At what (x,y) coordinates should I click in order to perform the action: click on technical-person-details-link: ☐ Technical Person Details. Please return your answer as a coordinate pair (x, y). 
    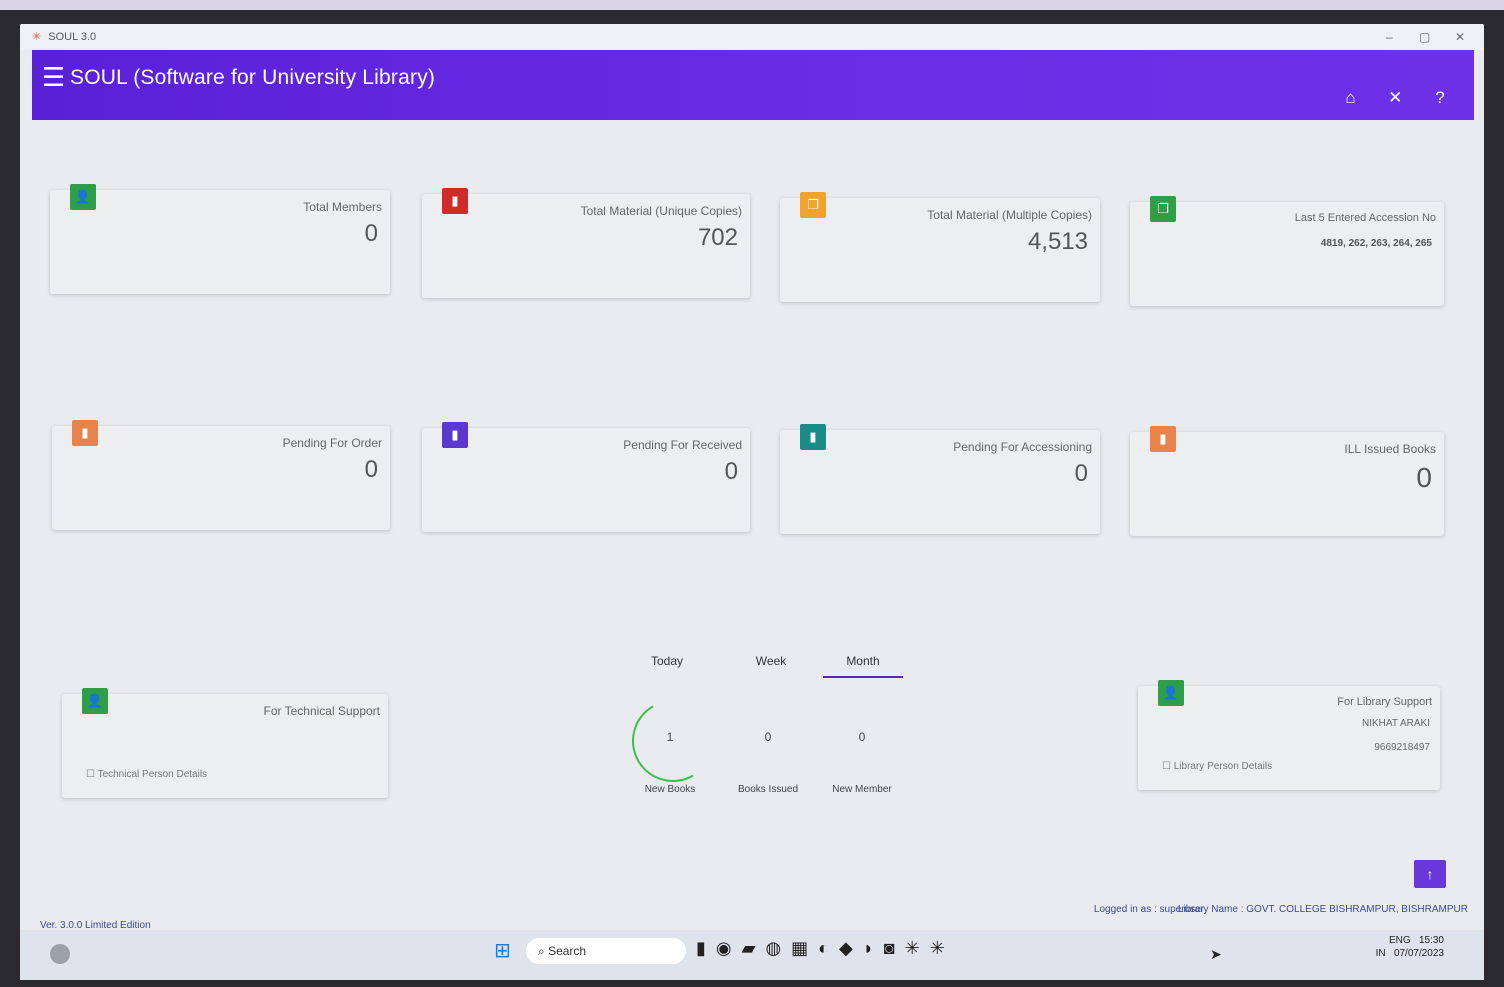
    Looking at the image, I should click on (146, 774).